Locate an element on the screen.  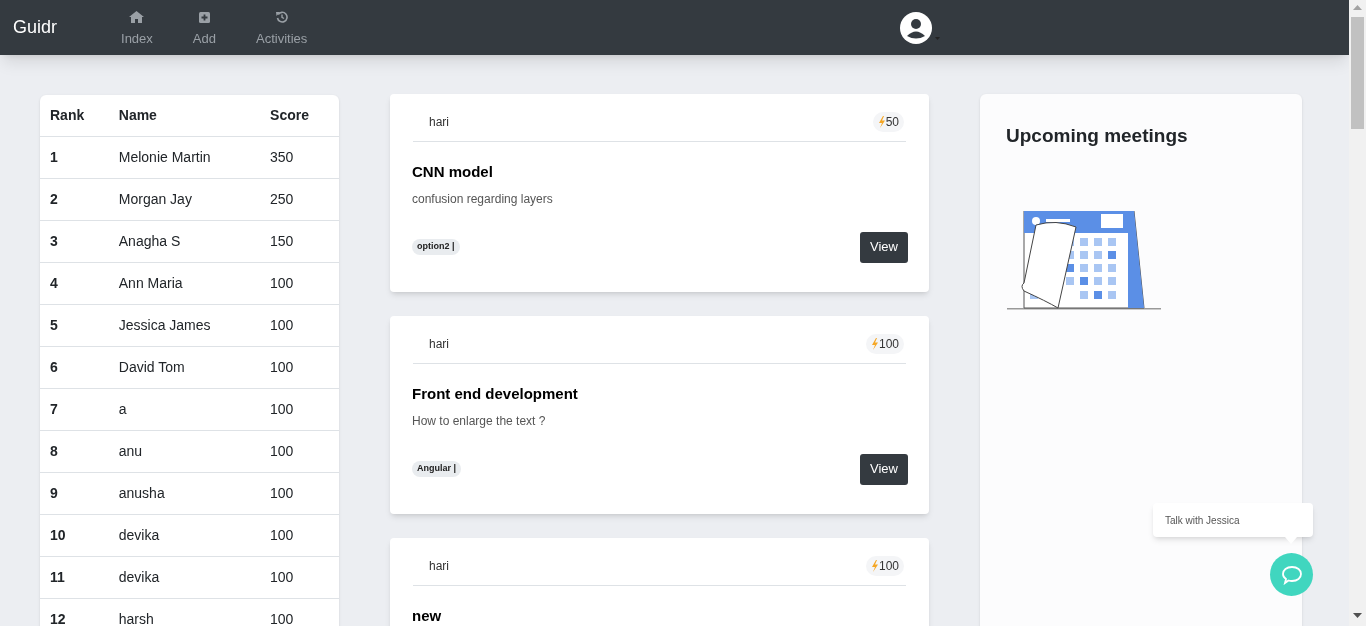
question-description: confusion regarding layers is located at coordinates (483, 199).